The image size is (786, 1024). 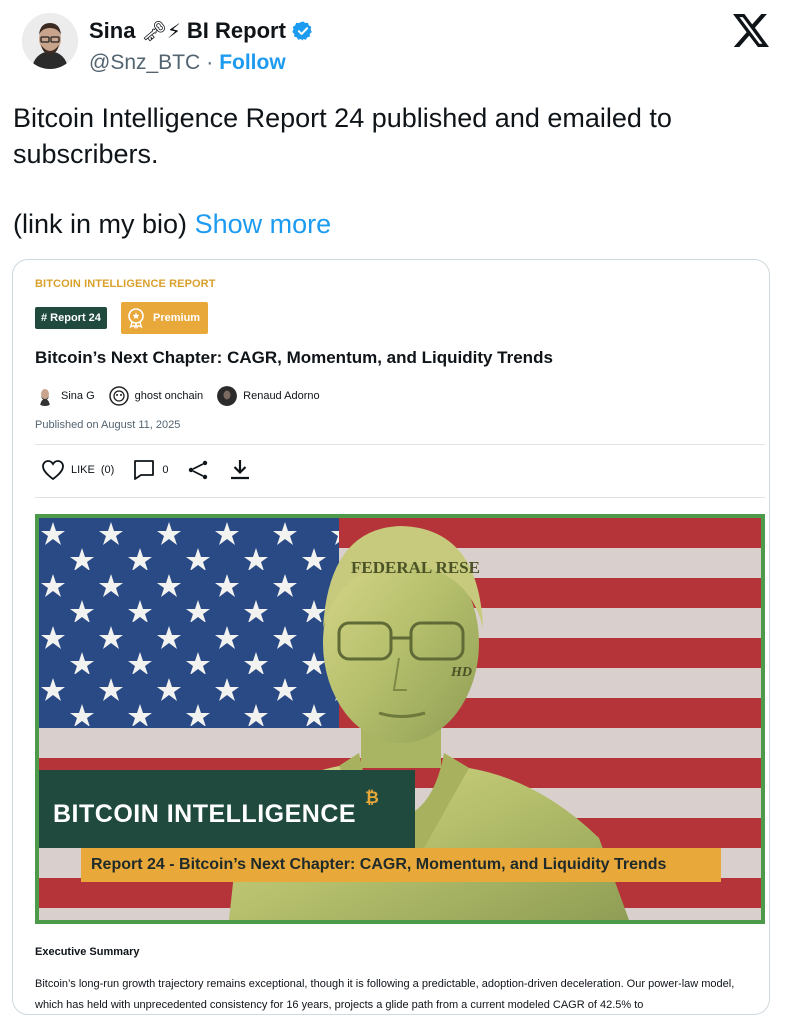 I want to click on premium-ribbon-icon, so click(x=136, y=318).